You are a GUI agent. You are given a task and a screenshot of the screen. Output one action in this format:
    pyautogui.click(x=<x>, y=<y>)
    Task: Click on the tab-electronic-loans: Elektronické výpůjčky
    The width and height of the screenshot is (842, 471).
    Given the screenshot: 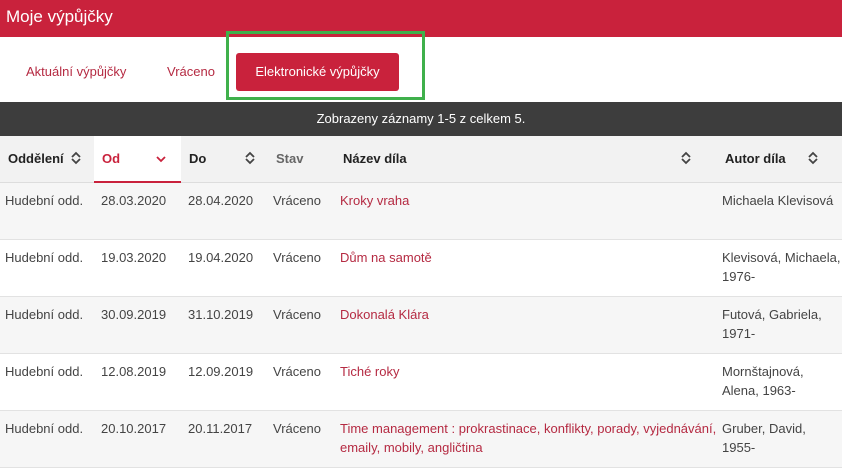 What is the action you would take?
    pyautogui.click(x=317, y=72)
    